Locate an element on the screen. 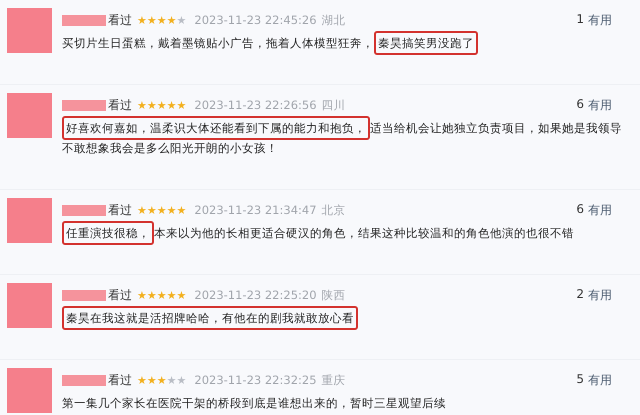  review-time: 2023-11-23 21:34:47 is located at coordinates (255, 210).